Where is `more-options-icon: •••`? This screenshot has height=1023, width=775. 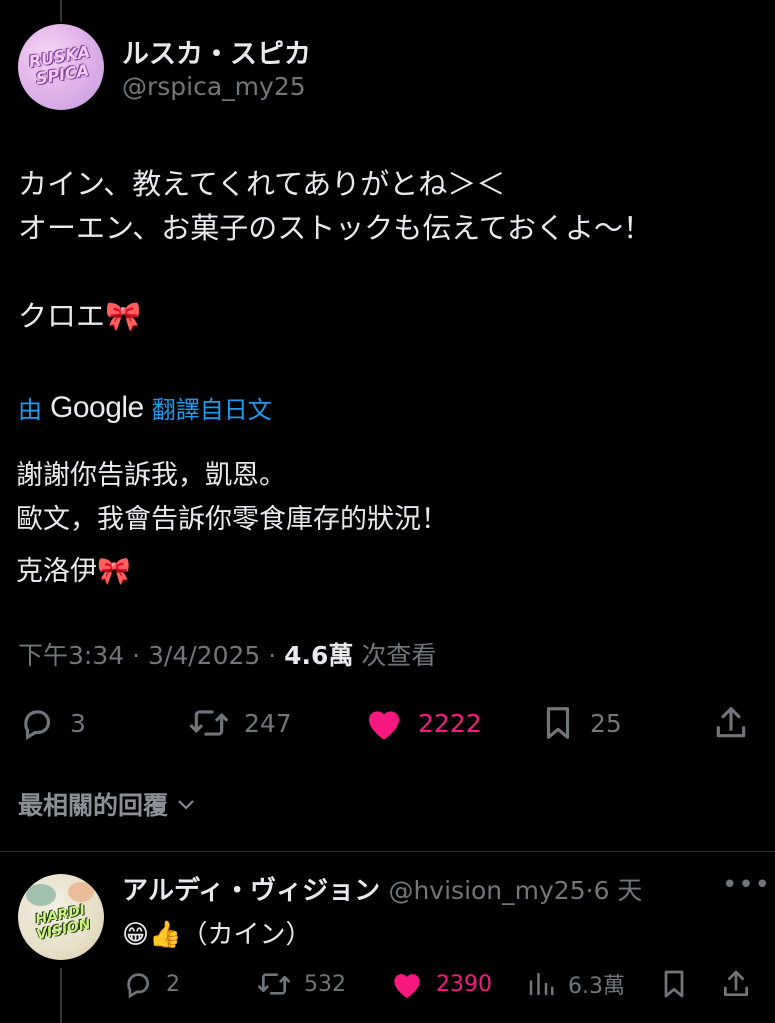 more-options-icon: ••• is located at coordinates (746, 885).